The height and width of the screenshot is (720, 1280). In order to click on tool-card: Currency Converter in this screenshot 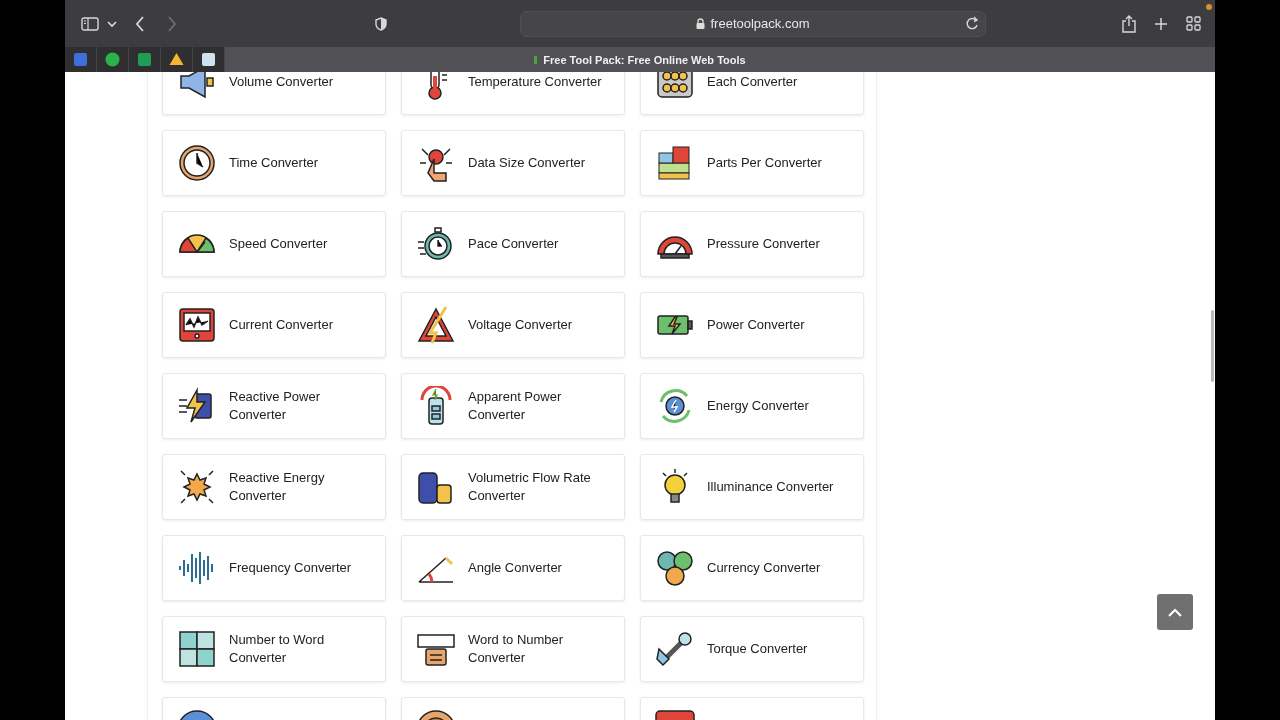, I will do `click(752, 568)`.